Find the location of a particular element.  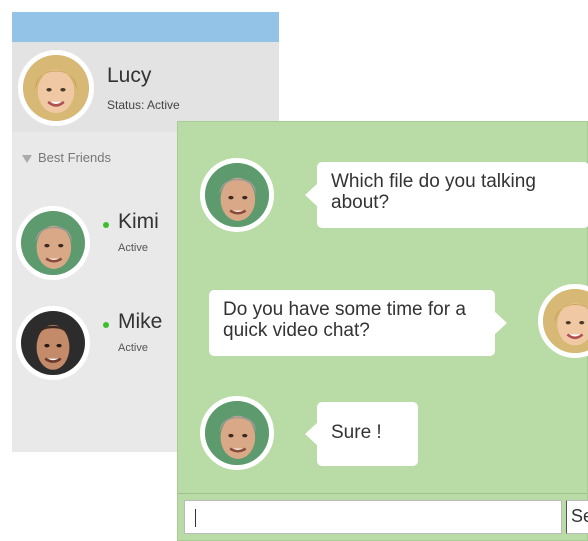

lucy-avatar is located at coordinates (563, 321).